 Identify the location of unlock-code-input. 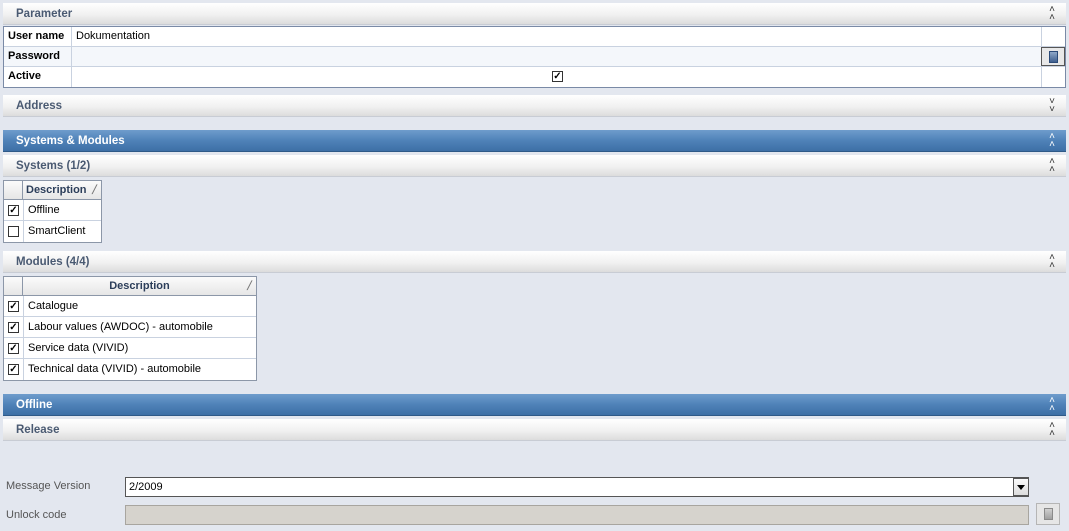
(577, 515).